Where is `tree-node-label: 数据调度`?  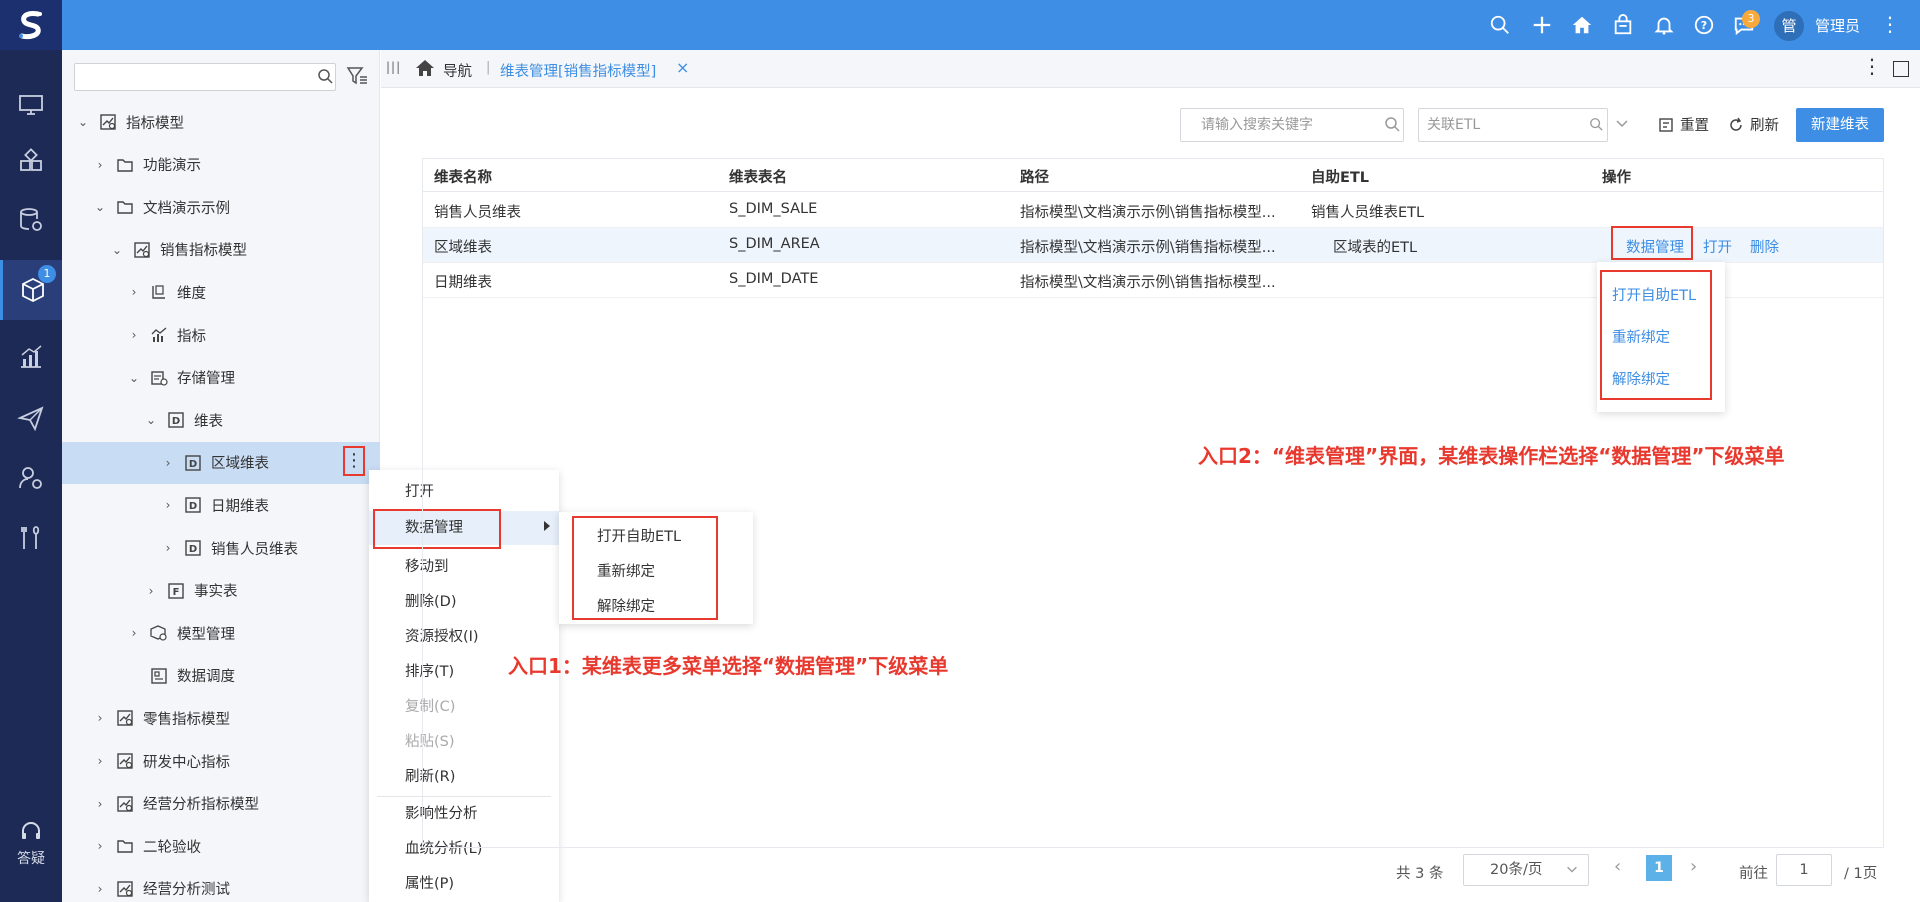
tree-node-label: 数据调度 is located at coordinates (206, 677).